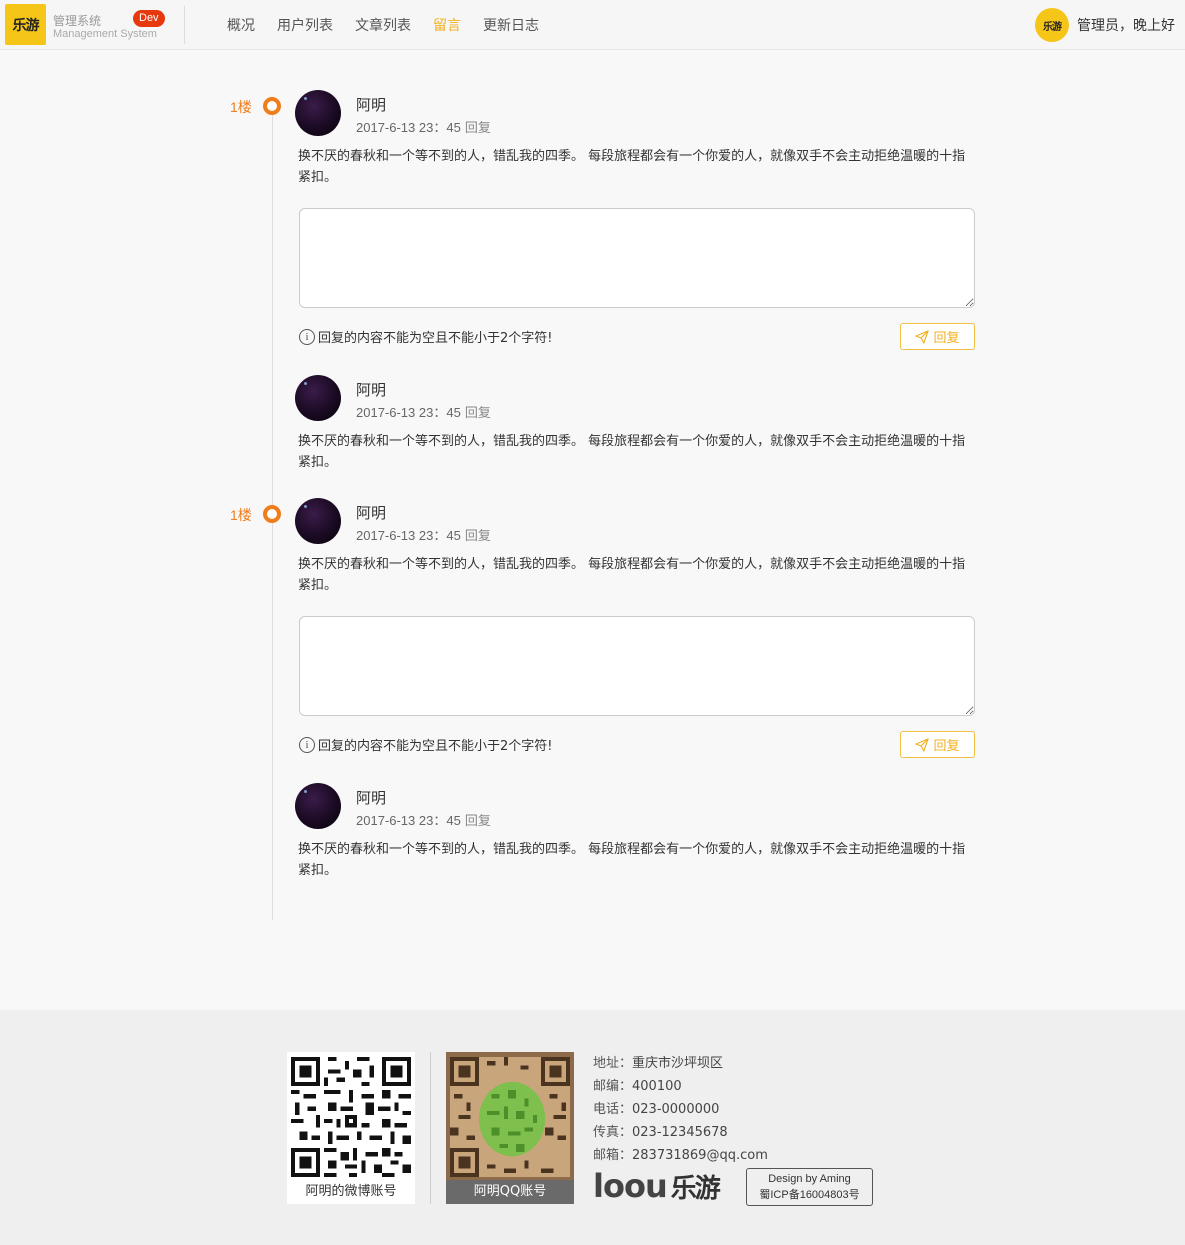 Image resolution: width=1185 pixels, height=1245 pixels. What do you see at coordinates (77, 21) in the screenshot?
I see `system-name-cn: 管理系统` at bounding box center [77, 21].